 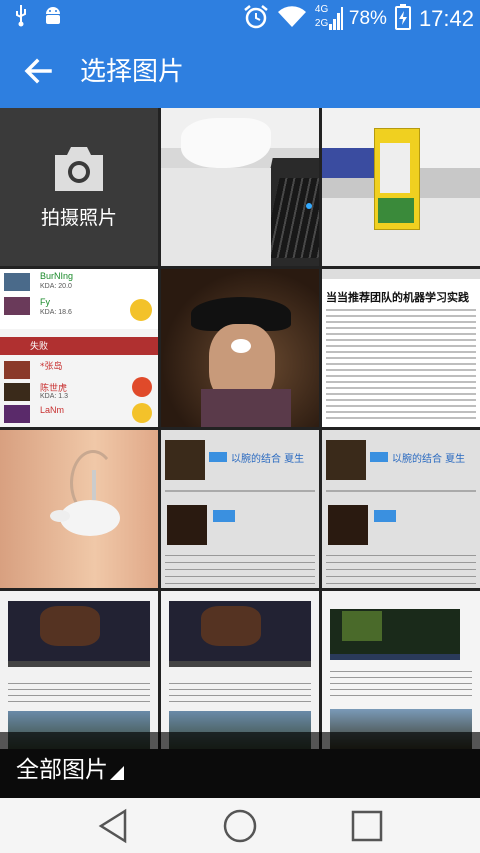 I want to click on player-stat: KDA: 18.6, so click(x=56, y=312).